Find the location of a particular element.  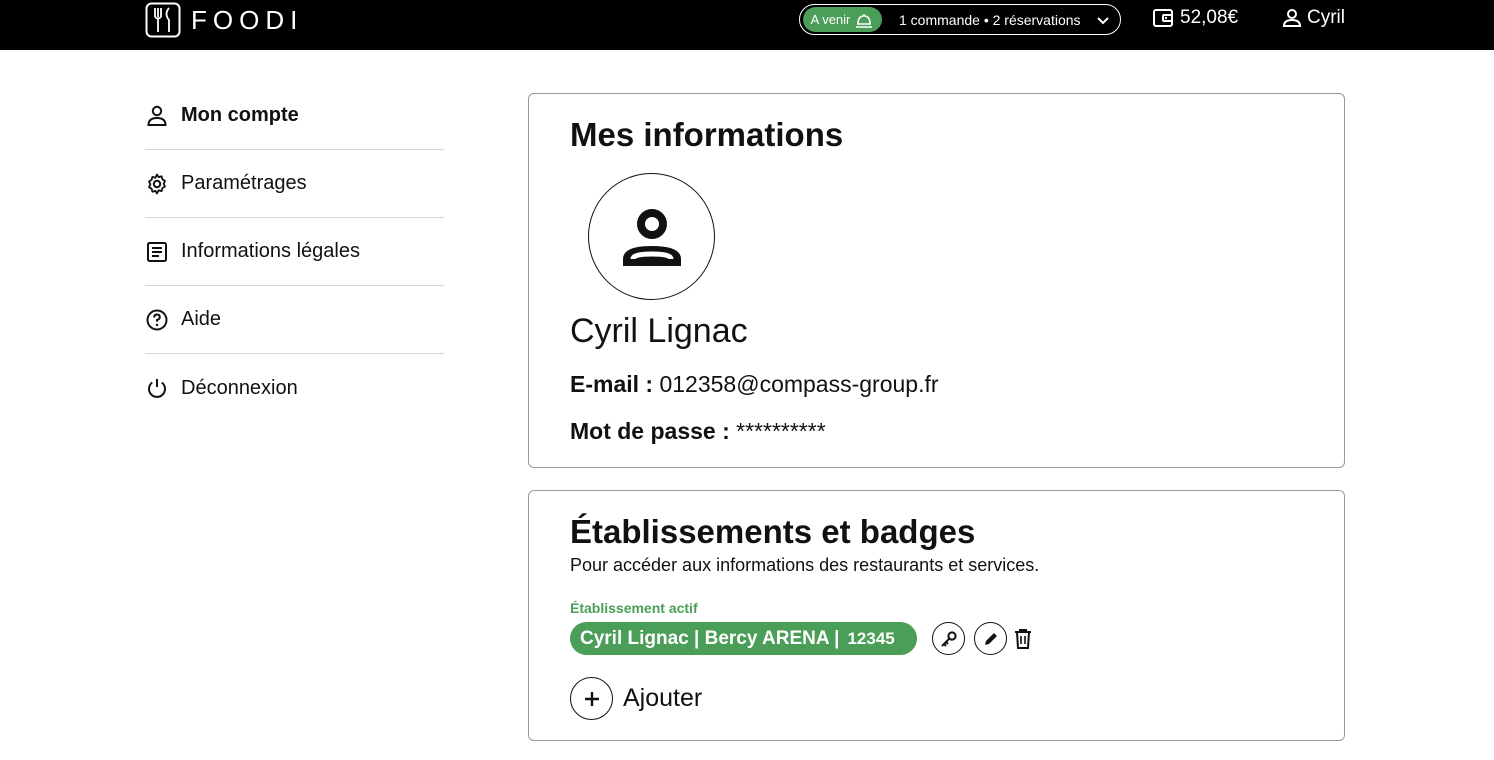

edit-establishment-button is located at coordinates (990, 638).